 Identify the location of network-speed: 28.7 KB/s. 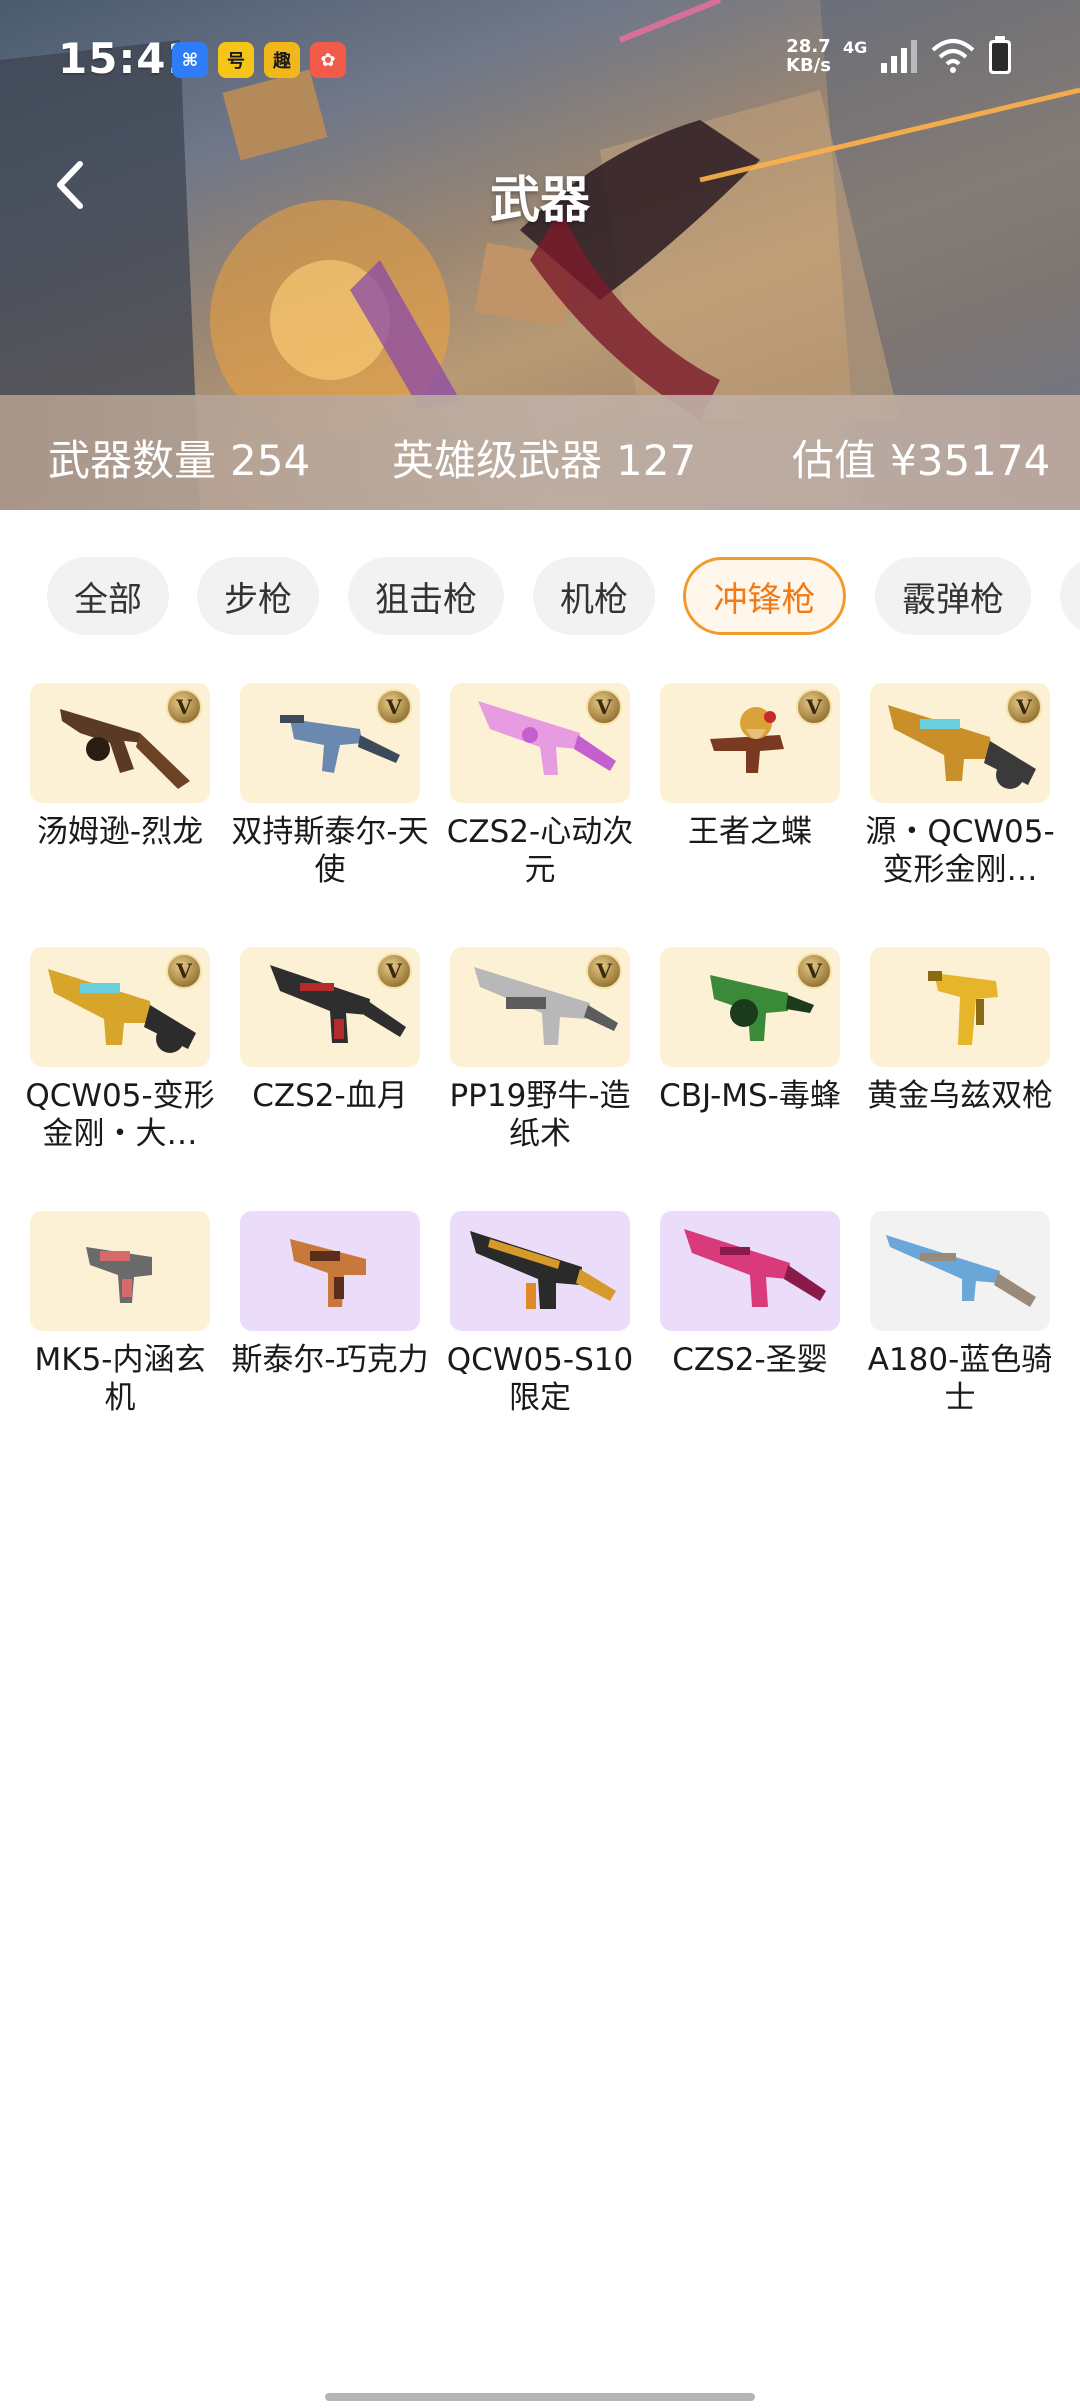
(808, 56).